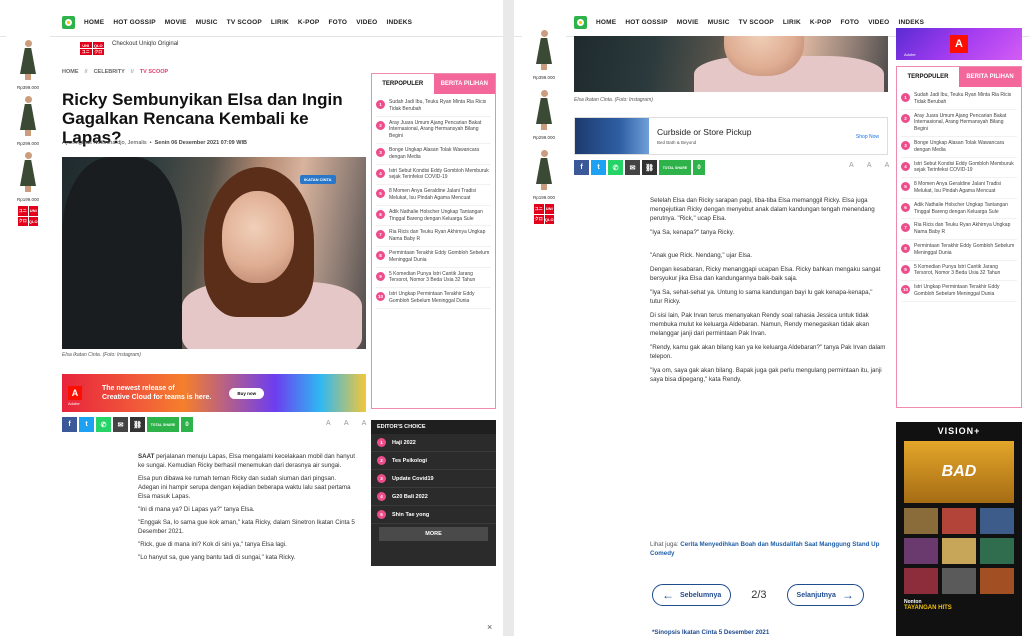 The height and width of the screenshot is (636, 1029). Describe the element at coordinates (104, 143) in the screenshot. I see `author-name: Ayuningtyas Notonihardjo, Jernalis` at that location.